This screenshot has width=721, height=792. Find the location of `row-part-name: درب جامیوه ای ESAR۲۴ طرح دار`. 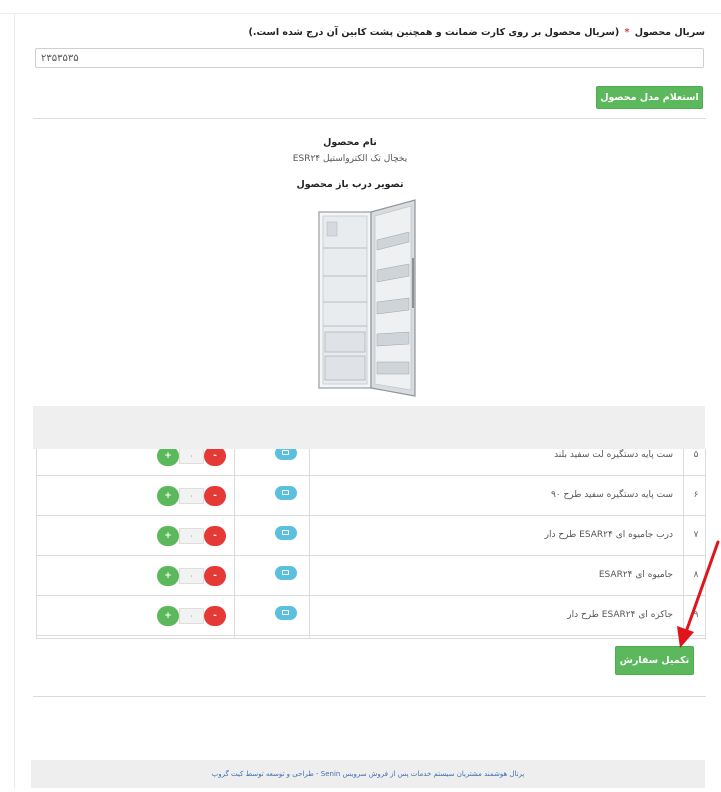

row-part-name: درب جامیوه ای ESAR۲۴ طرح دار is located at coordinates (608, 535).